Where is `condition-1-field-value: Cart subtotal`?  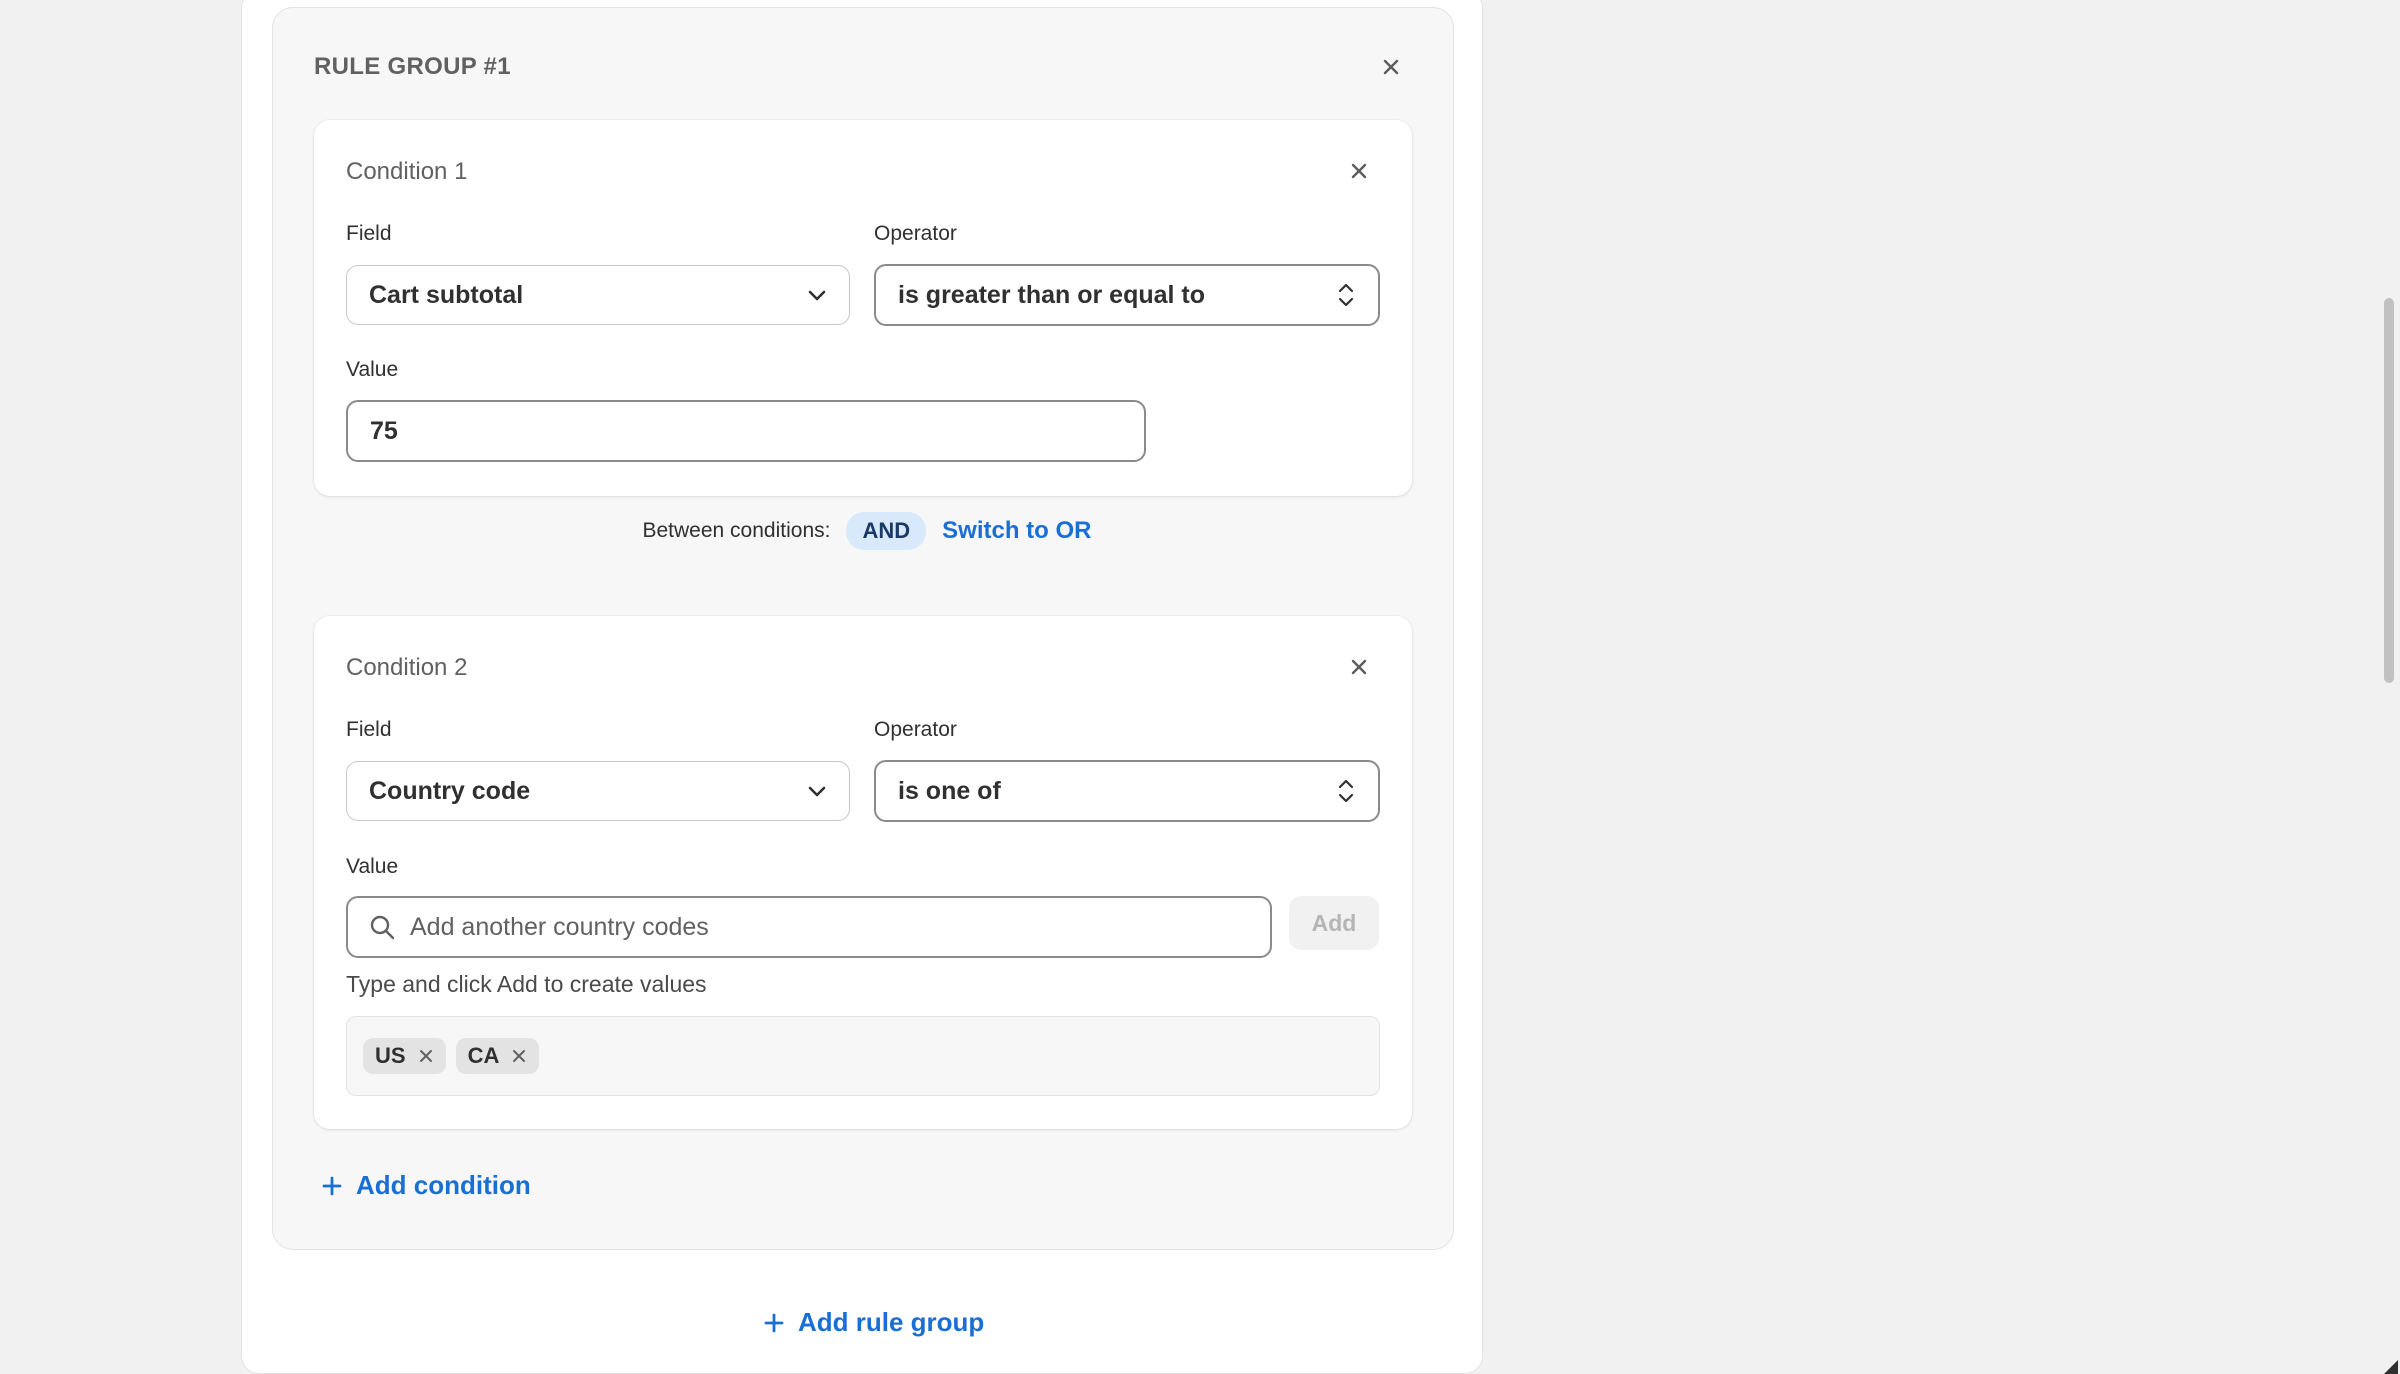 condition-1-field-value: Cart subtotal is located at coordinates (446, 294).